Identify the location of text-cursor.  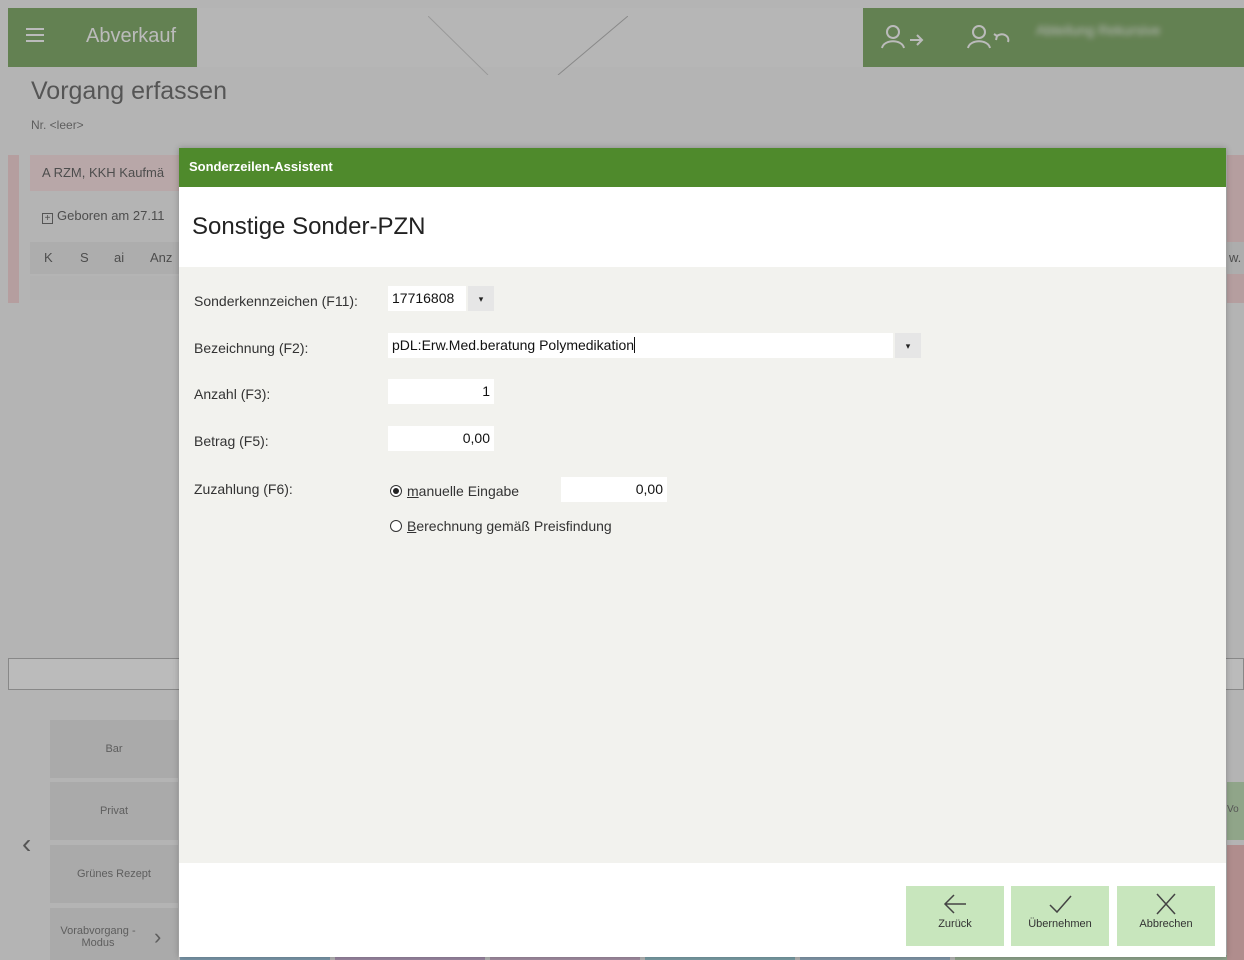
(635, 345).